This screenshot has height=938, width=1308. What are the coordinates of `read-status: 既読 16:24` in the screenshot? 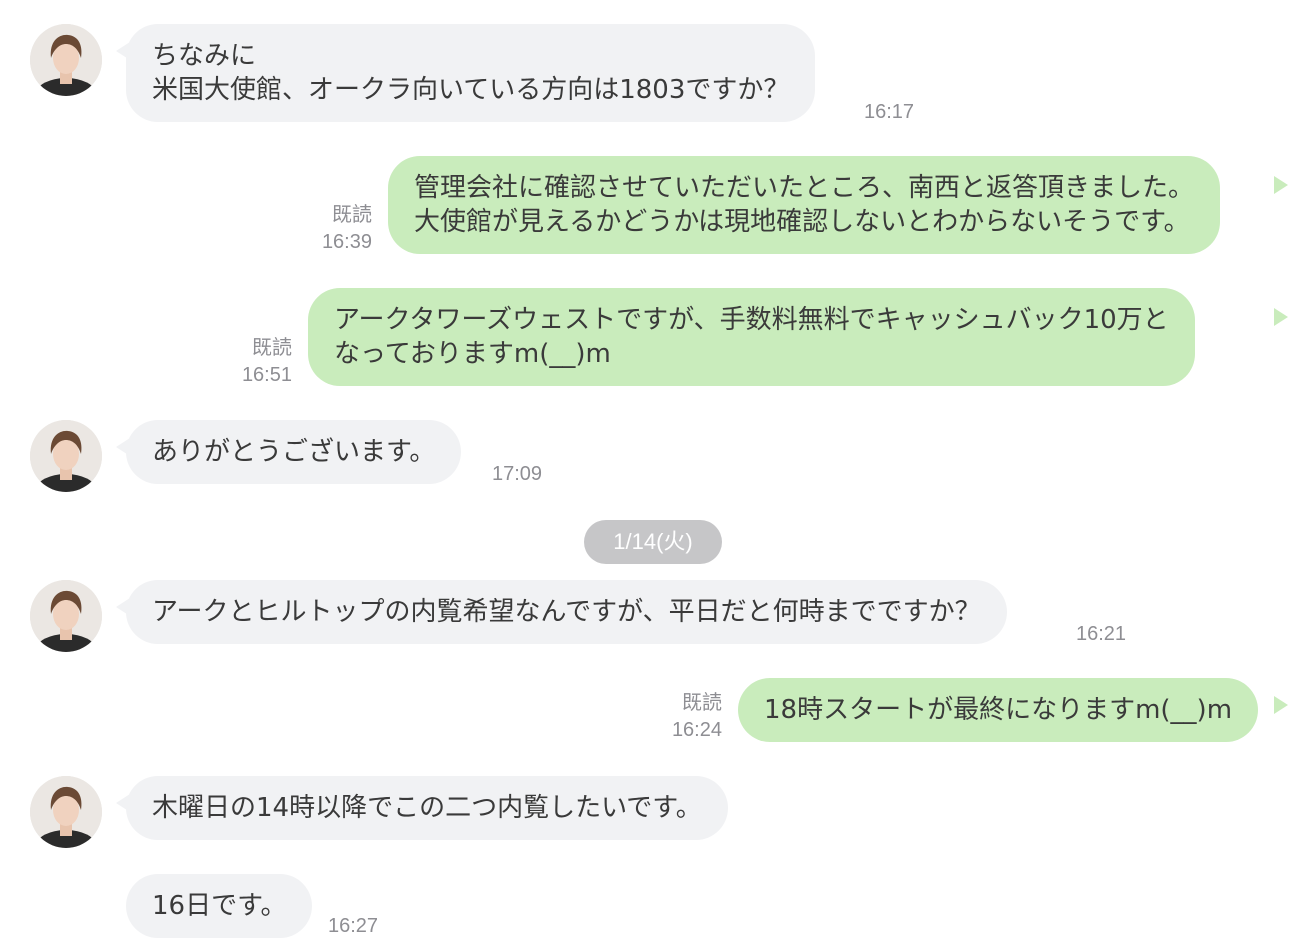 It's located at (686, 717).